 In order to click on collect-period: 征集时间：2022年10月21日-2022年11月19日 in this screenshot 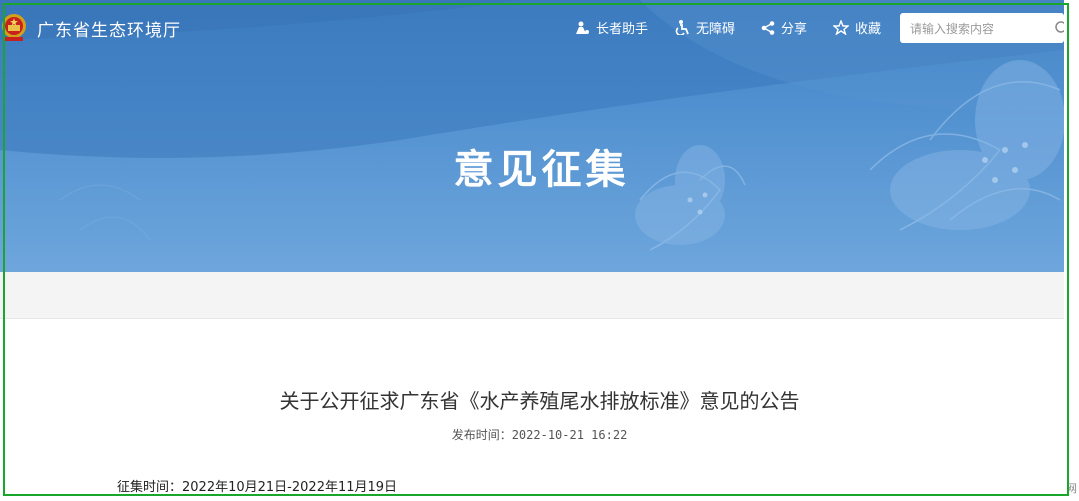, I will do `click(257, 485)`.